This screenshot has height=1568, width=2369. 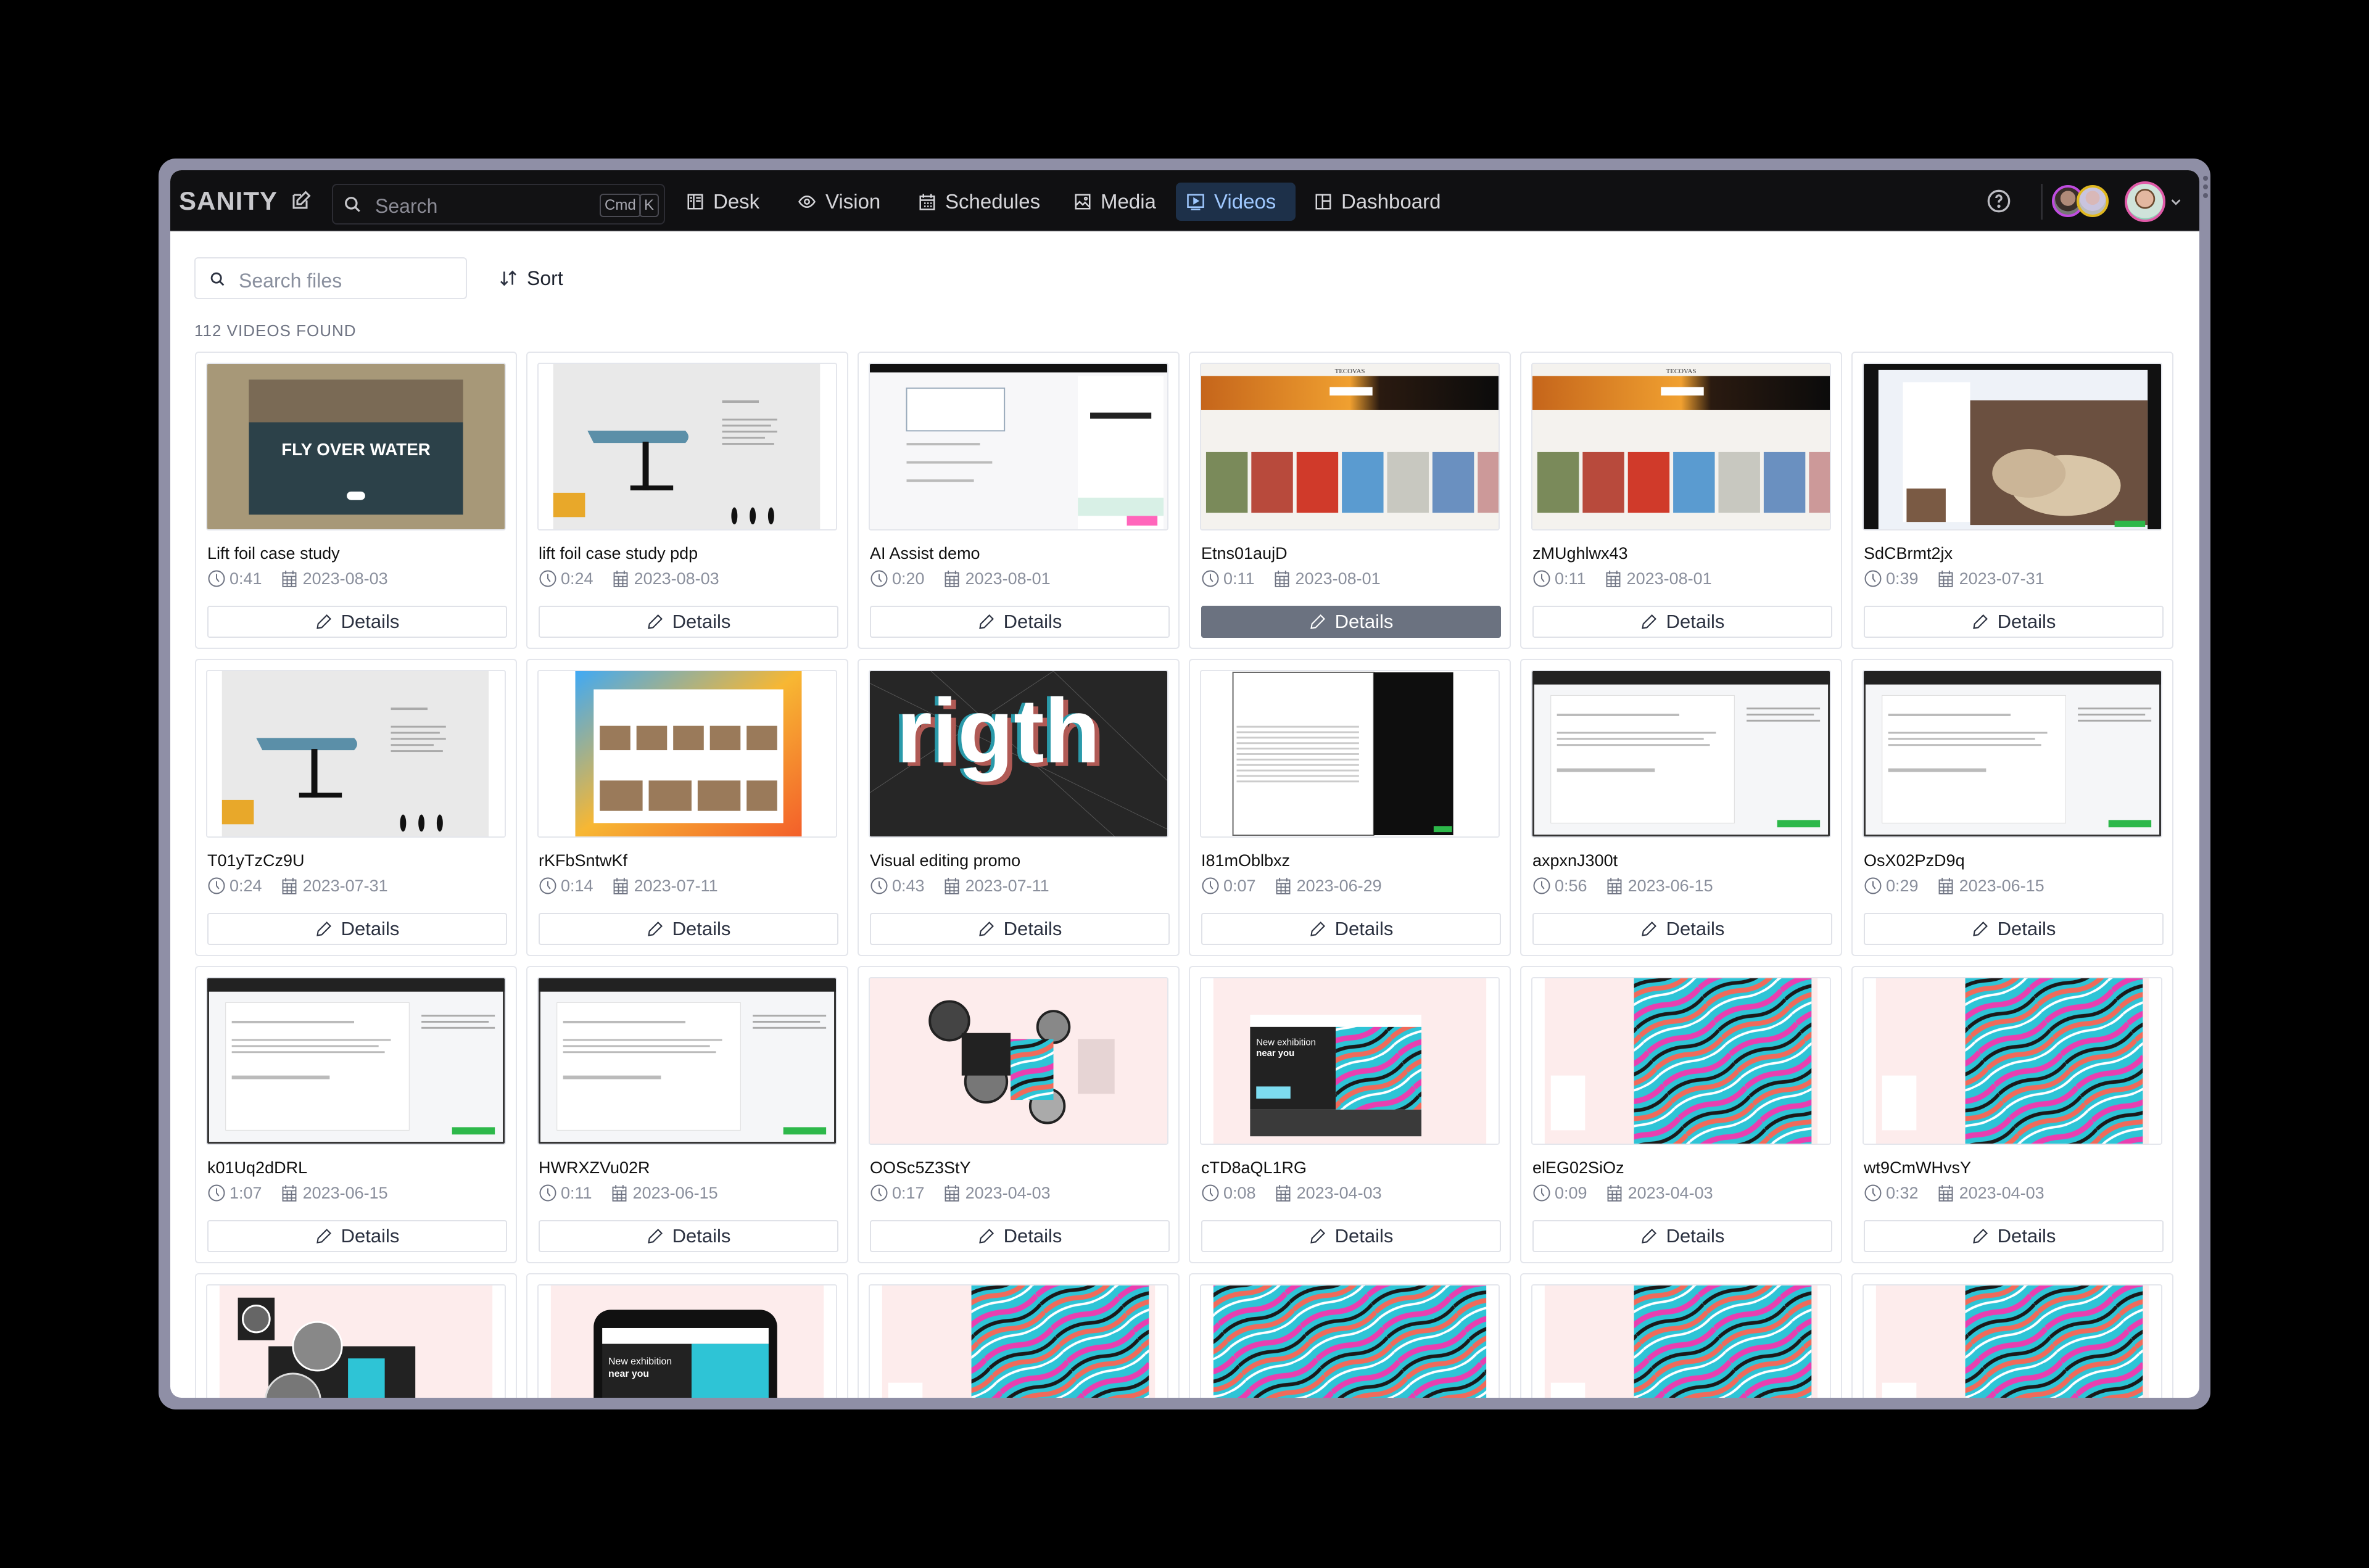 What do you see at coordinates (345, 1192) in the screenshot?
I see `video-date: 2023-06-15` at bounding box center [345, 1192].